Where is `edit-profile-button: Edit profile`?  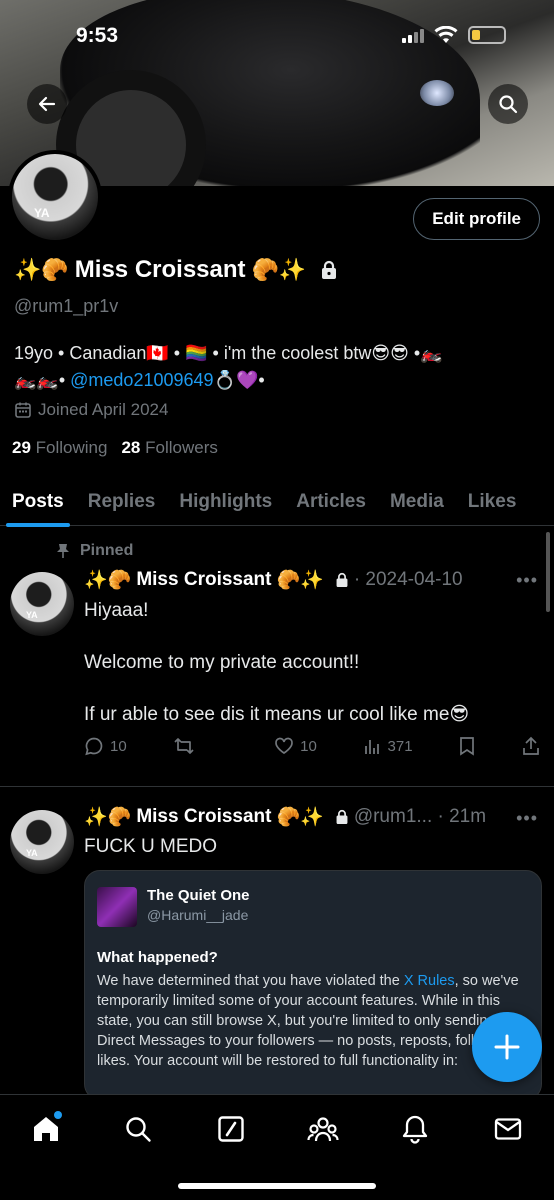 edit-profile-button: Edit profile is located at coordinates (476, 219).